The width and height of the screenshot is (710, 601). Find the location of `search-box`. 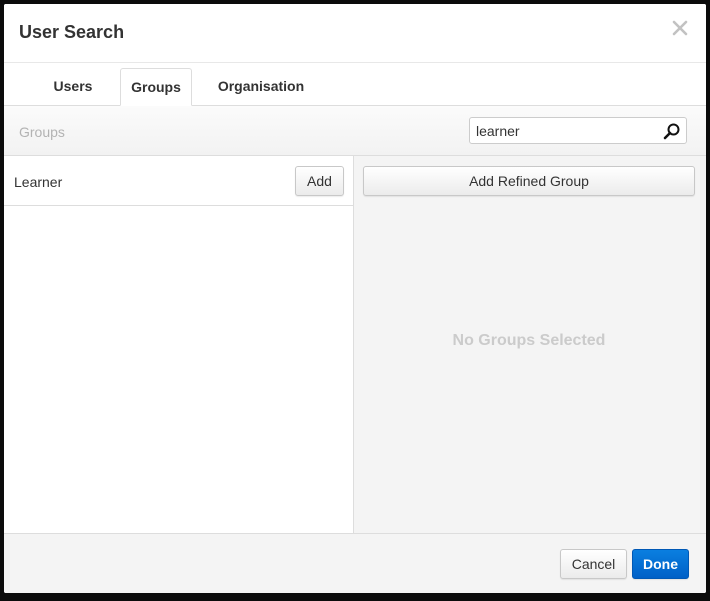

search-box is located at coordinates (578, 130).